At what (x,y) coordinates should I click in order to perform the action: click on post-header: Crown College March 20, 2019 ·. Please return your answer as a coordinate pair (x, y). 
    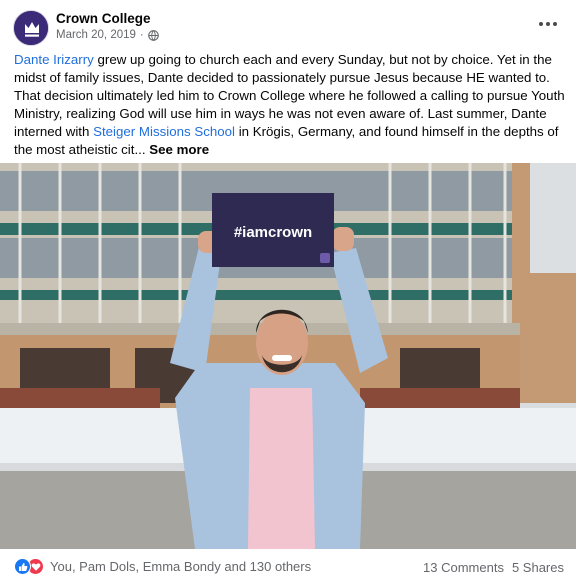
    Looking at the image, I should click on (288, 25).